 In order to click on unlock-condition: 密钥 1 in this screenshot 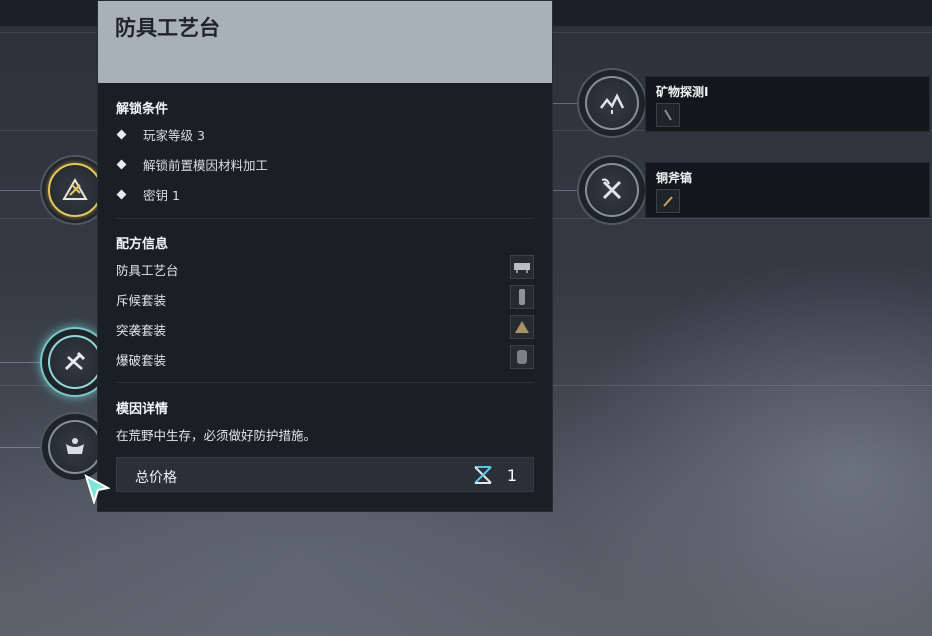, I will do `click(148, 194)`.